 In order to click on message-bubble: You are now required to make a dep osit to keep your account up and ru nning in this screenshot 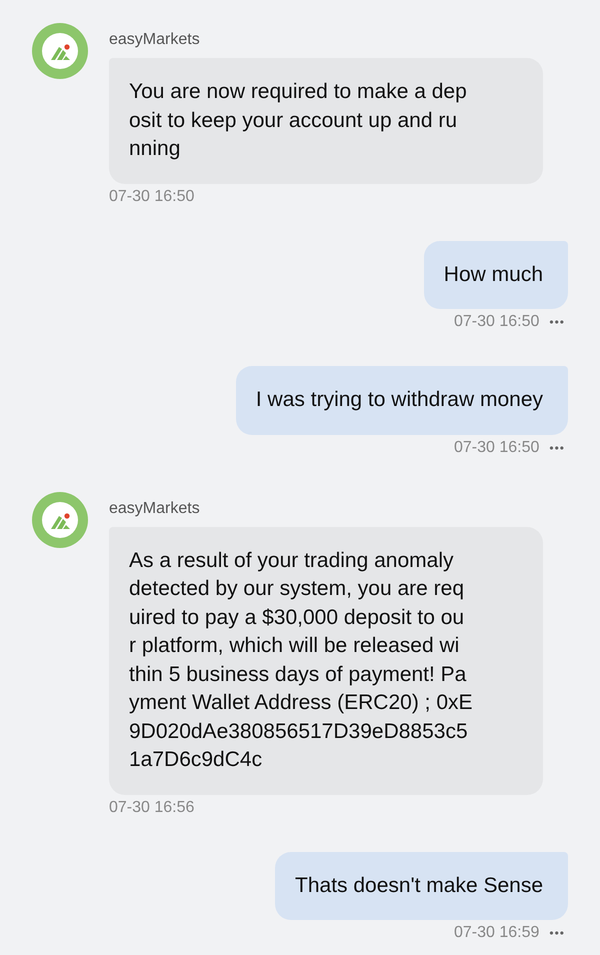, I will do `click(326, 121)`.